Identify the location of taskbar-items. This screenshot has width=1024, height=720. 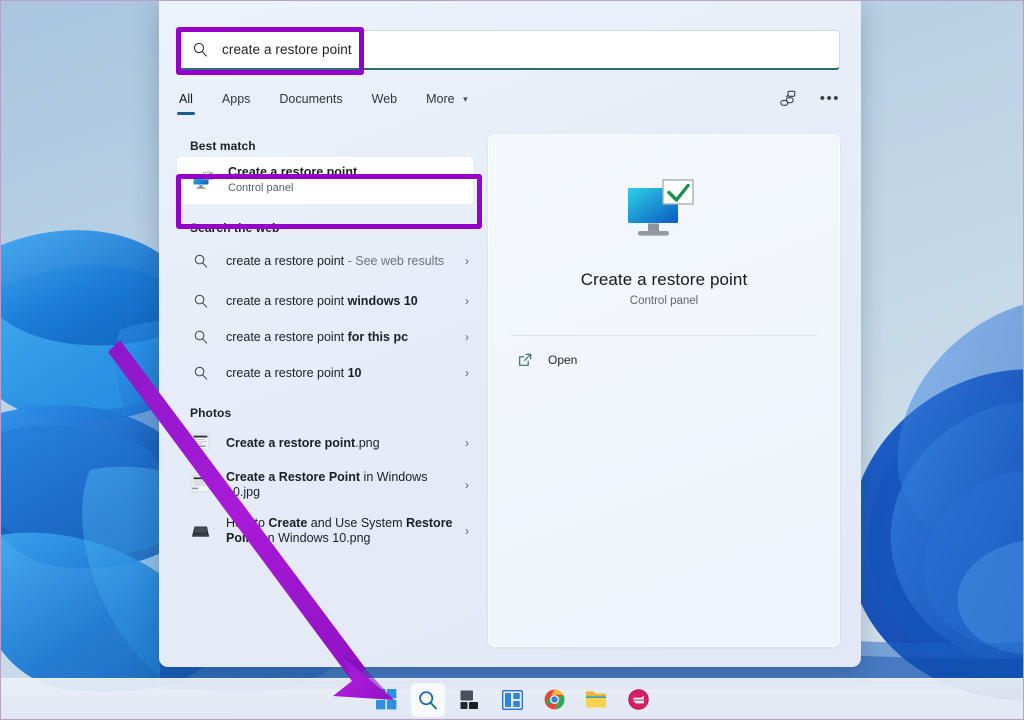
(512, 699).